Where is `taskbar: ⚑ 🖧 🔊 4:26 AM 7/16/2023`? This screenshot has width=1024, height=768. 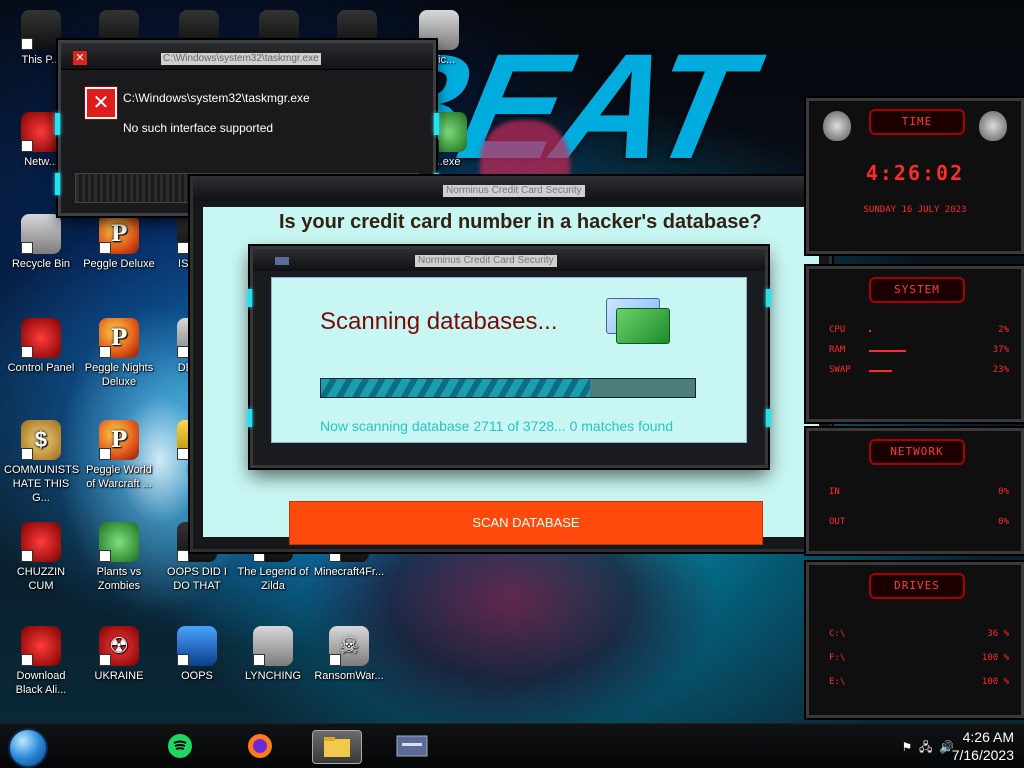 taskbar: ⚑ 🖧 🔊 4:26 AM 7/16/2023 is located at coordinates (512, 745).